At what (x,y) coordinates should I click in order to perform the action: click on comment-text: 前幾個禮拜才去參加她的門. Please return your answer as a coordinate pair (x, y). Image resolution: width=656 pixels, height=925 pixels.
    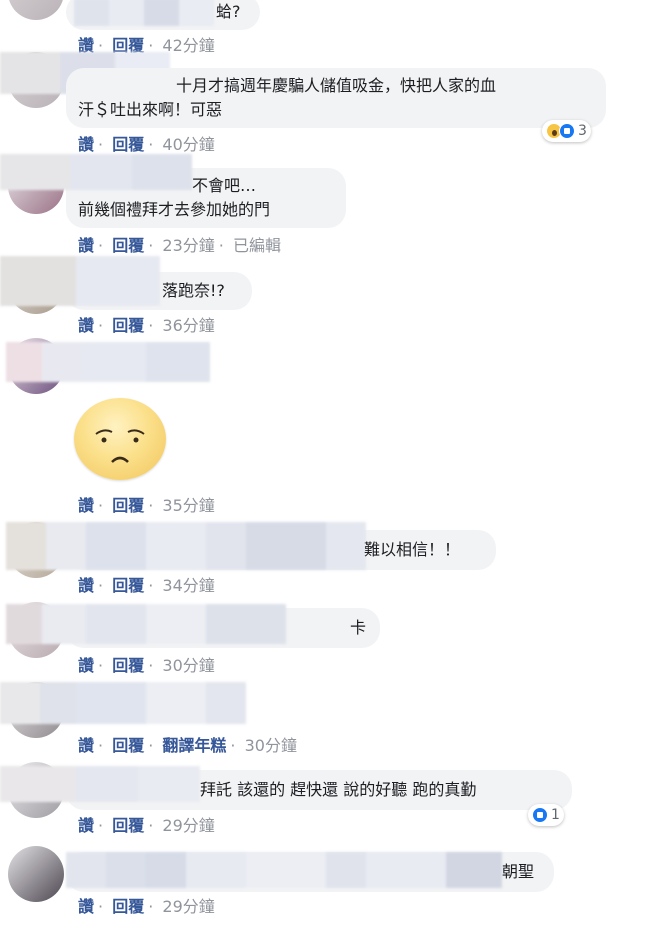
    Looking at the image, I should click on (174, 209).